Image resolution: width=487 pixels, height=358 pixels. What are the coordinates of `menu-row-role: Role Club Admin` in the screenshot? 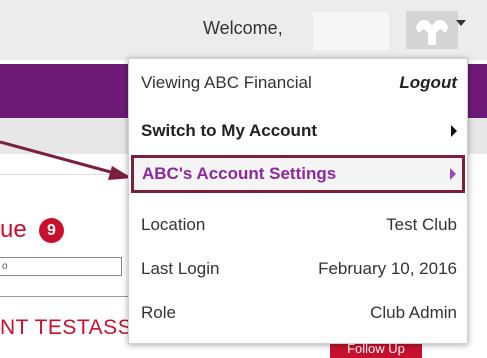 It's located at (298, 313).